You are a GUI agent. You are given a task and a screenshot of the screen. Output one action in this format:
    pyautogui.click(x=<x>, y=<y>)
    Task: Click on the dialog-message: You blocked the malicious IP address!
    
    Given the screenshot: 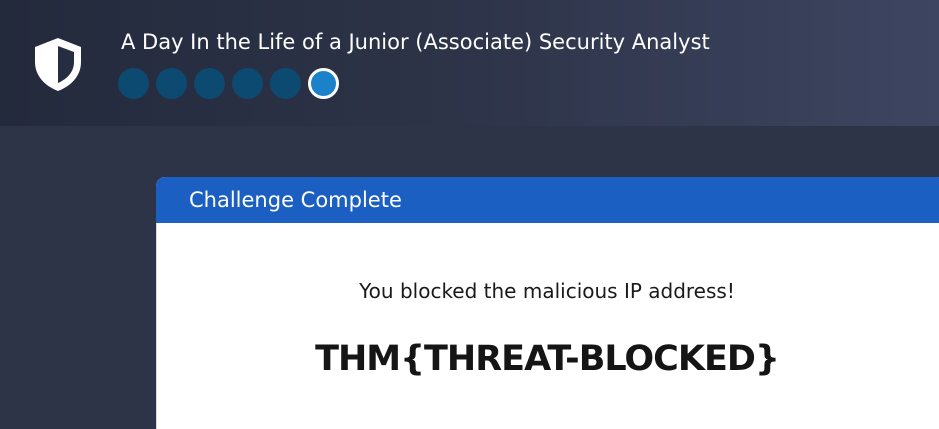 What is the action you would take?
    pyautogui.click(x=547, y=291)
    